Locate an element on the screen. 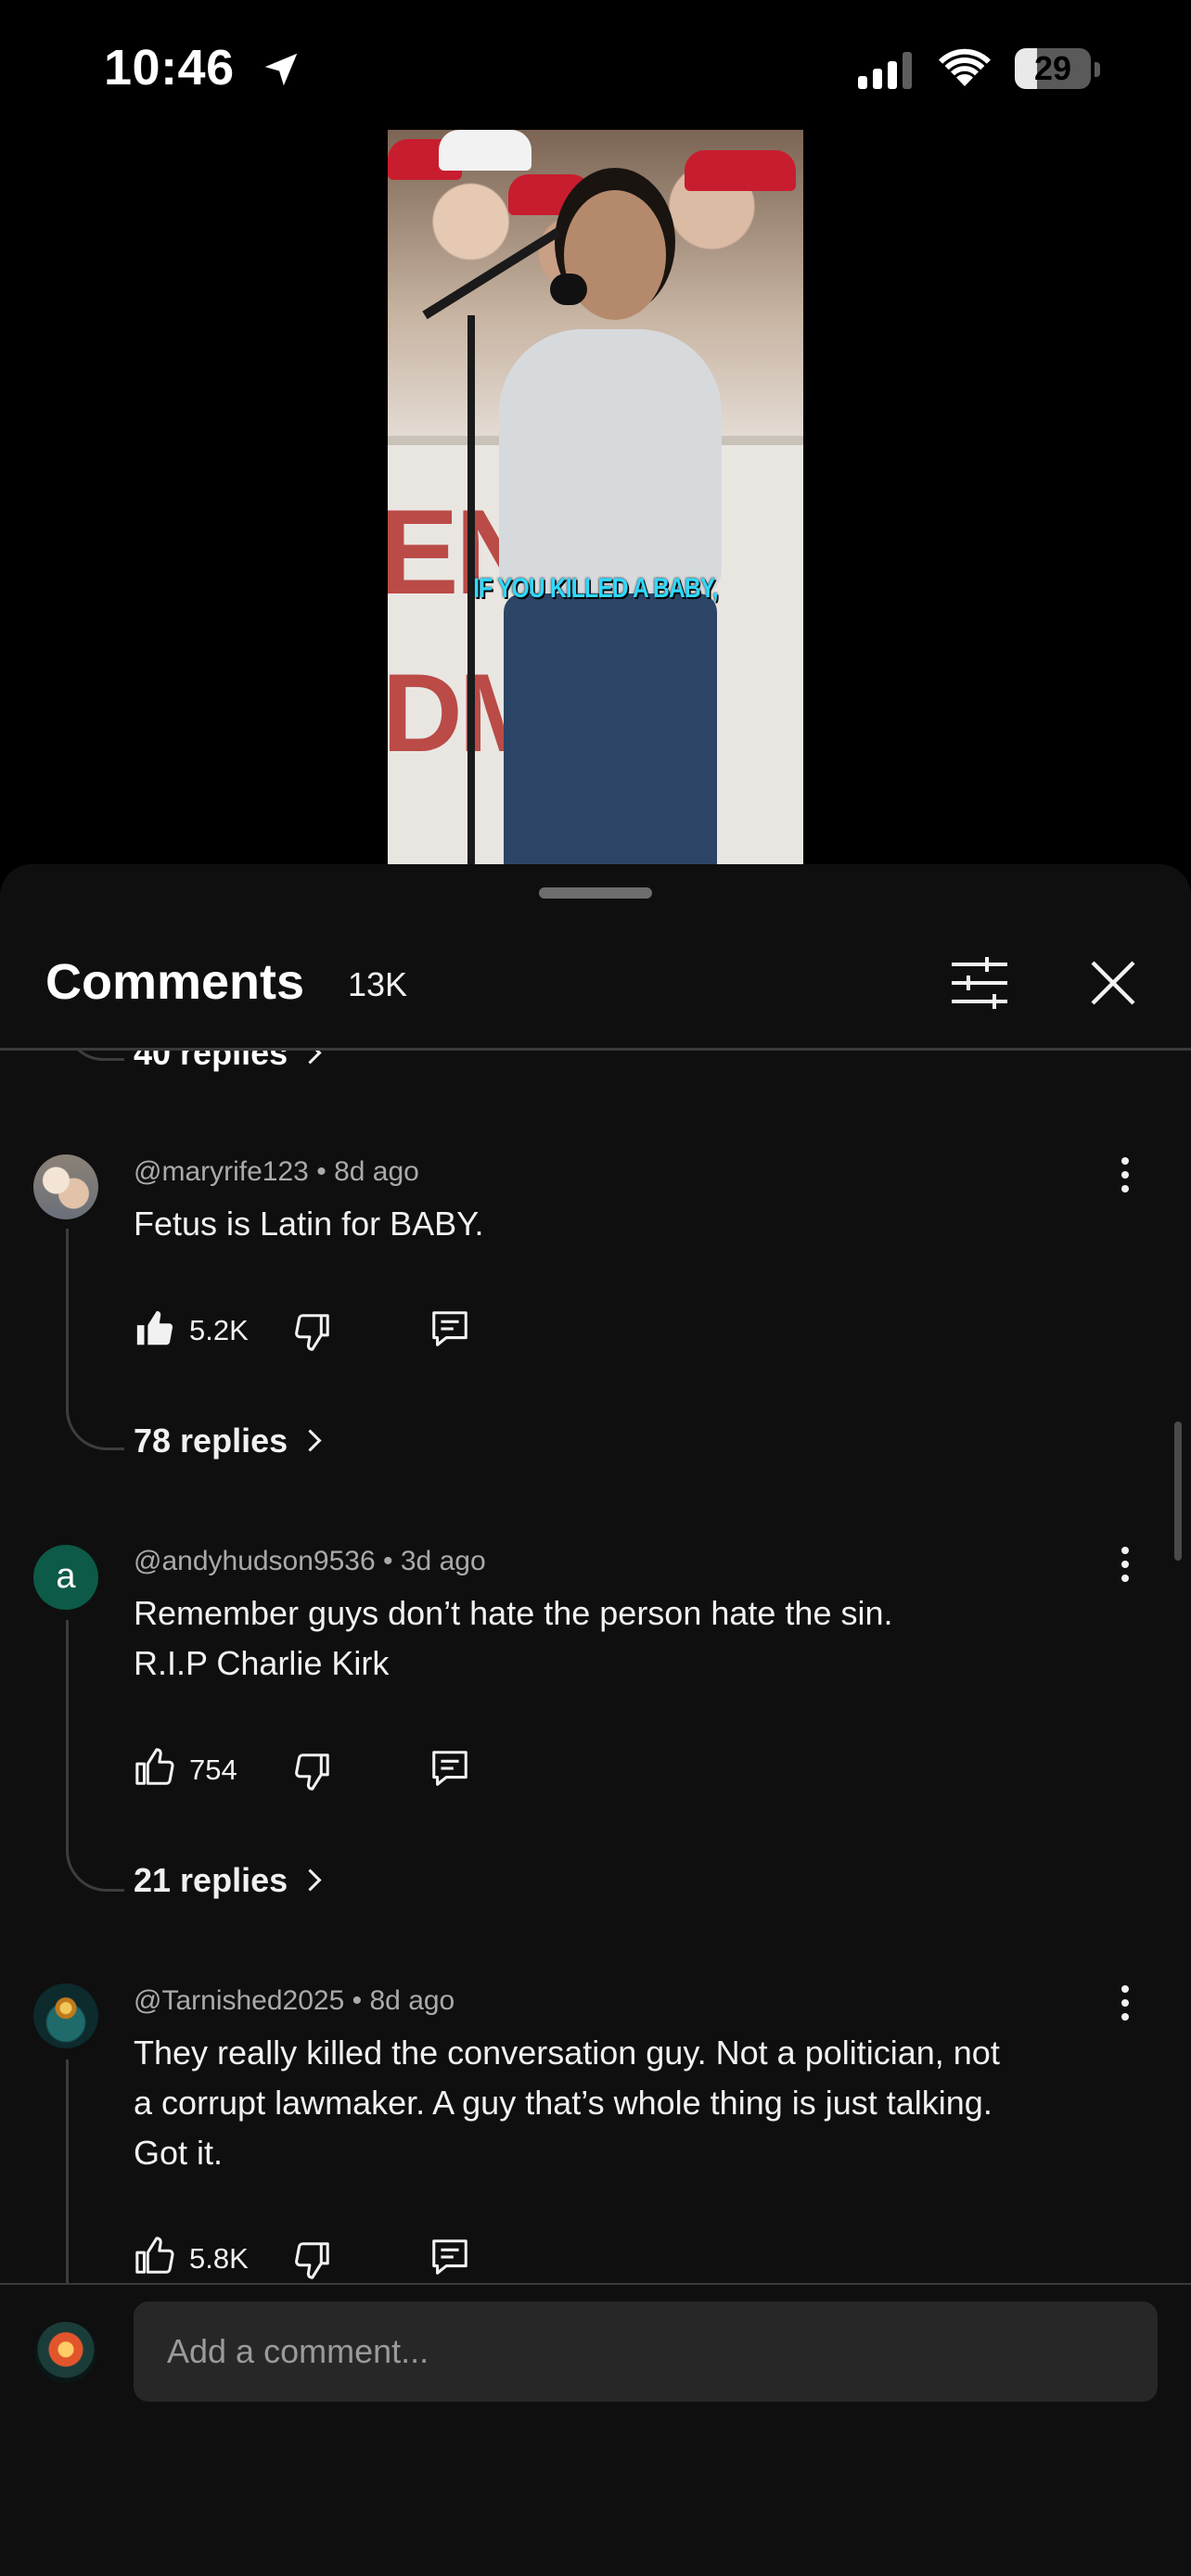 The image size is (1191, 2576). comment-age: 3d ago is located at coordinates (443, 1561).